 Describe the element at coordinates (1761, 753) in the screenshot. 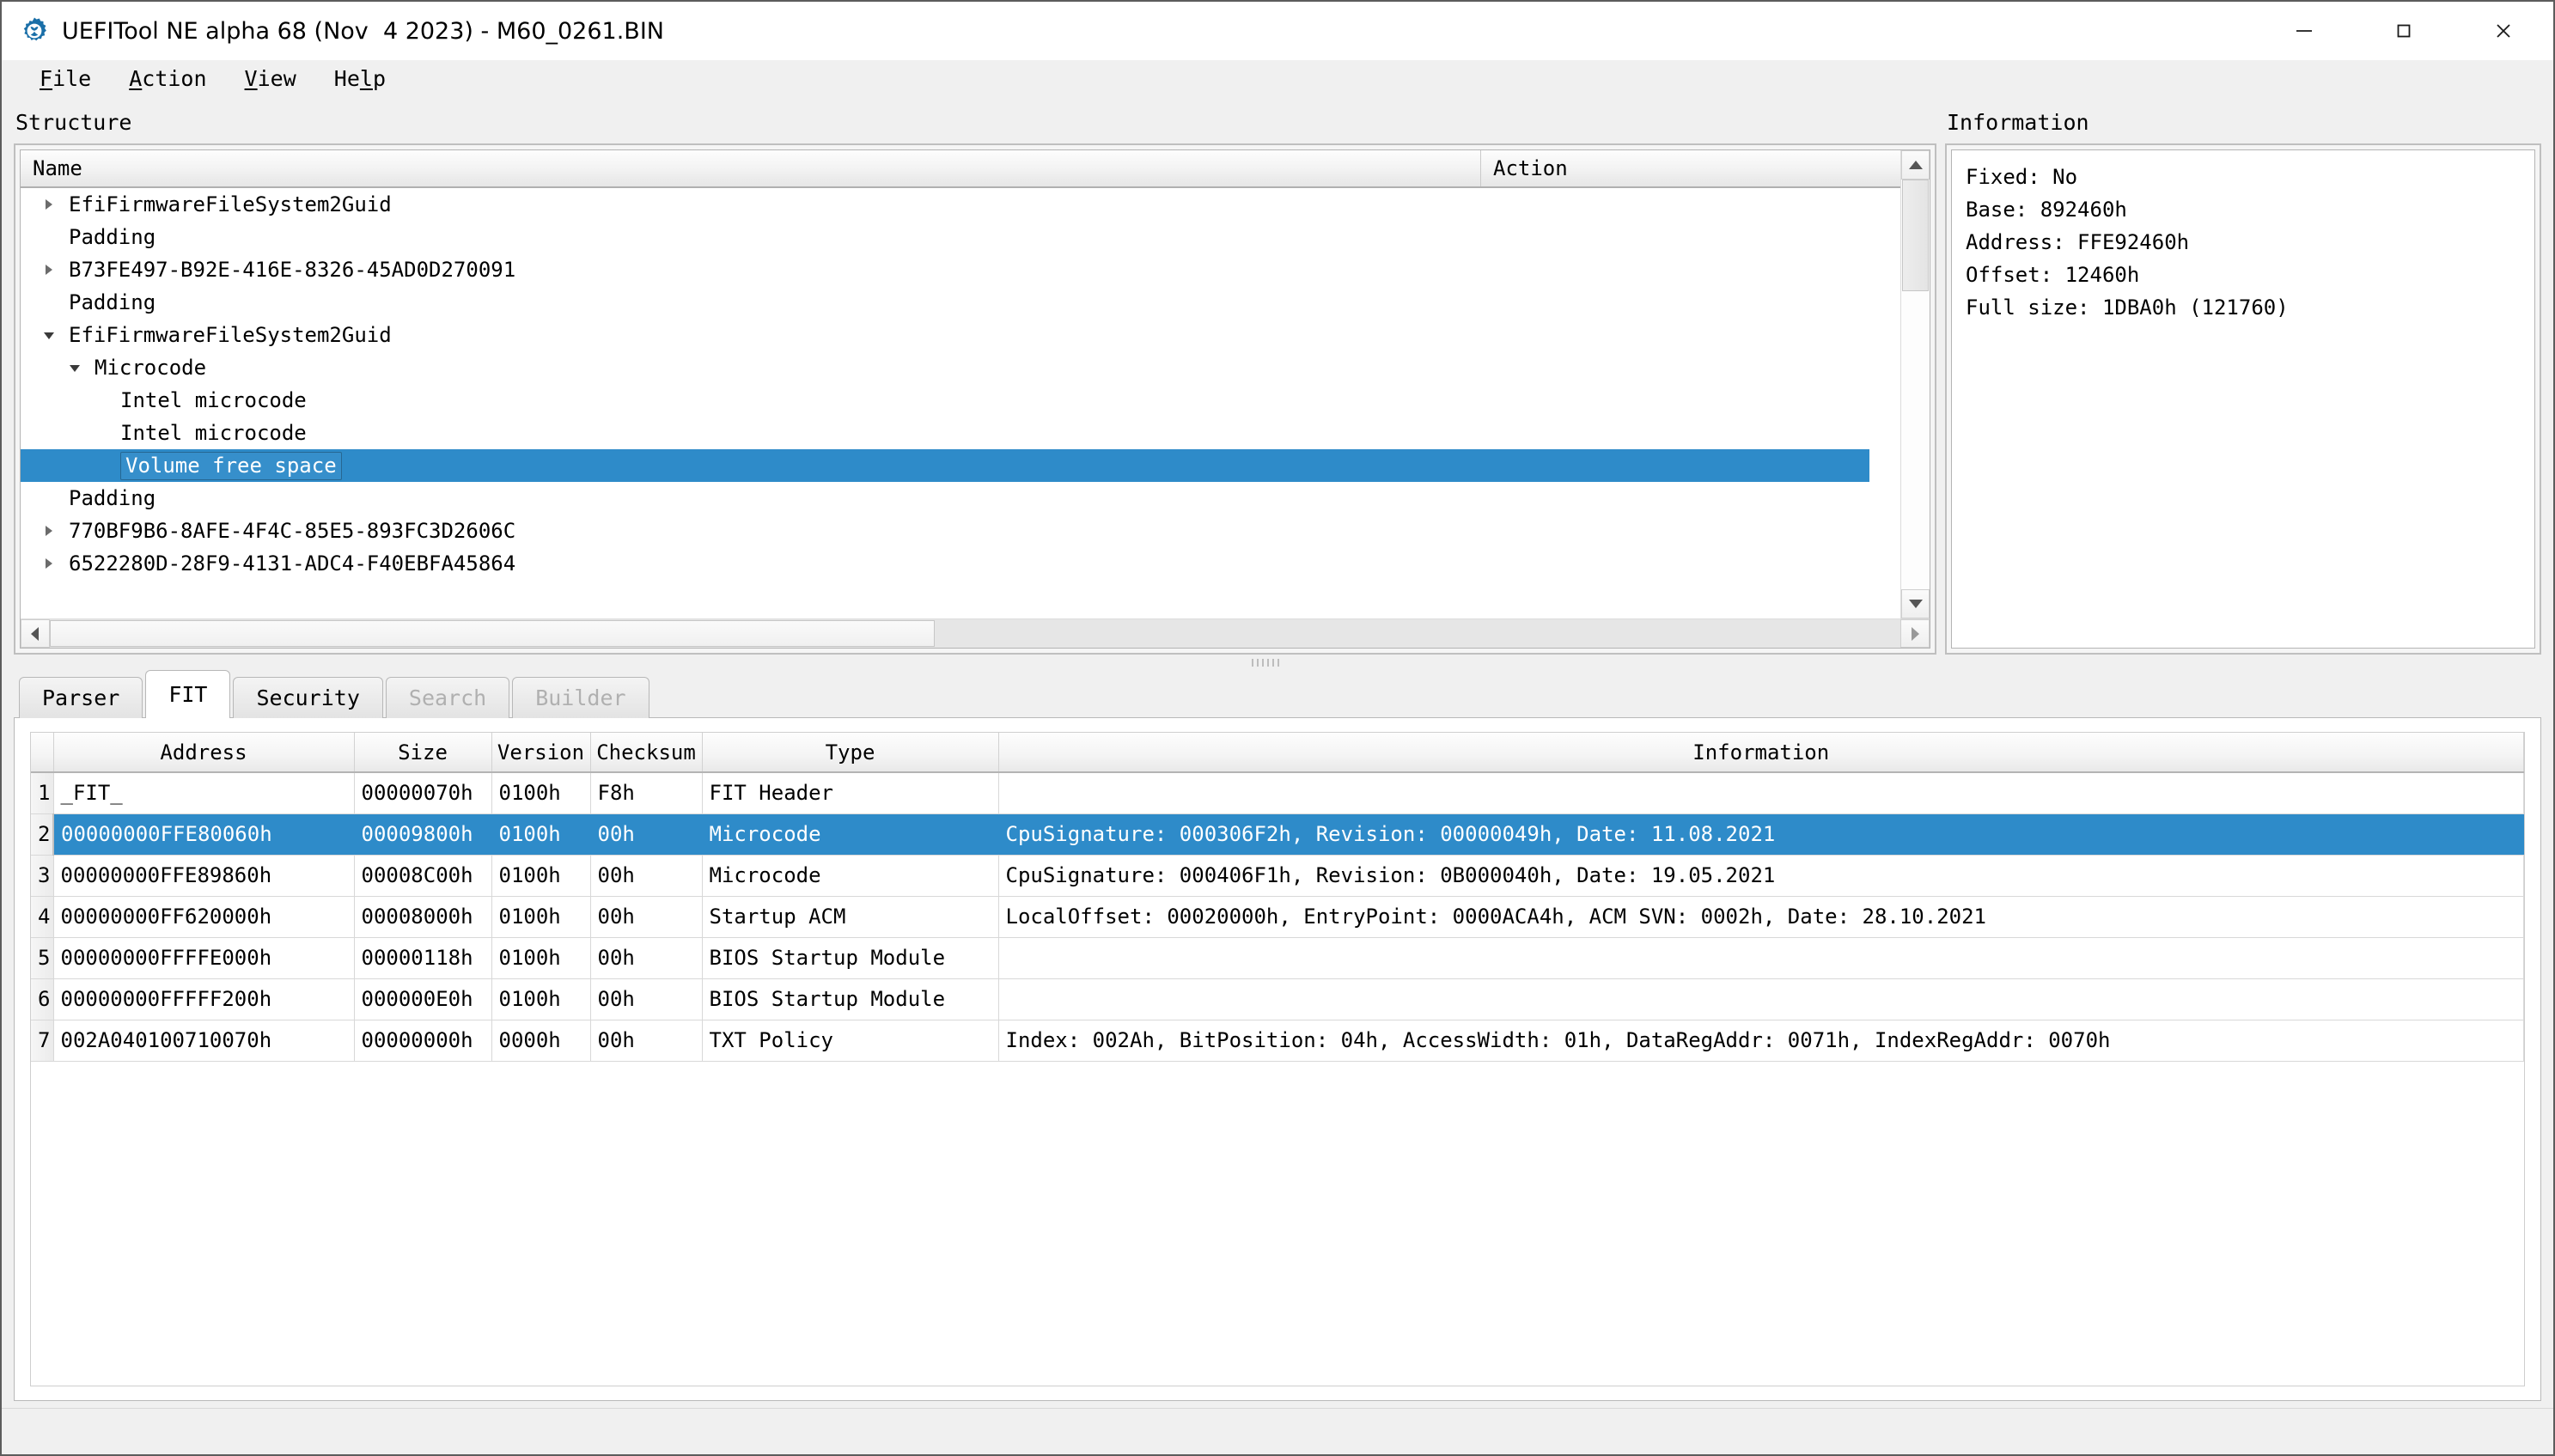

I see `fit-header-information: Information` at that location.